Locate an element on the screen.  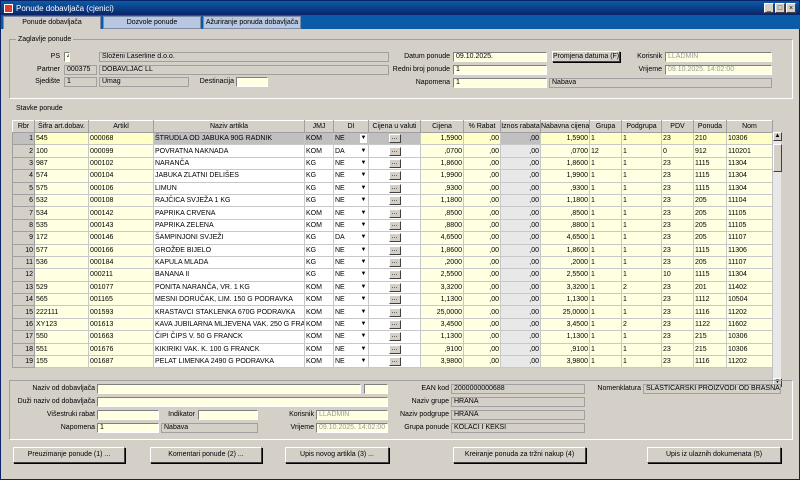
nabavna-cell: ,0700 is located at coordinates (565, 151).